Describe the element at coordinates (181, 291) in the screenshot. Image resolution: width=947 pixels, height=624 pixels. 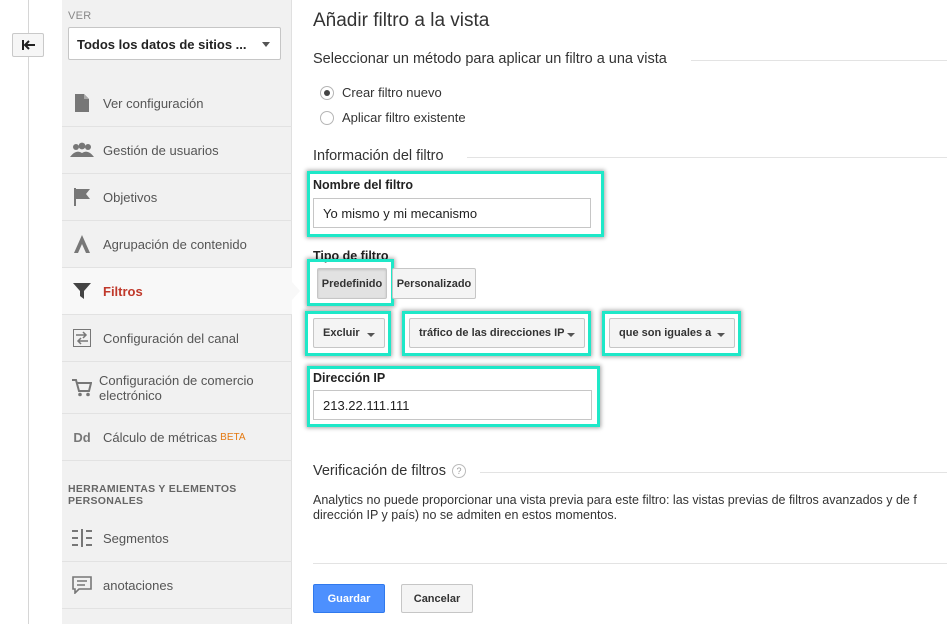
I see `nav-item-filters: Filtros` at that location.